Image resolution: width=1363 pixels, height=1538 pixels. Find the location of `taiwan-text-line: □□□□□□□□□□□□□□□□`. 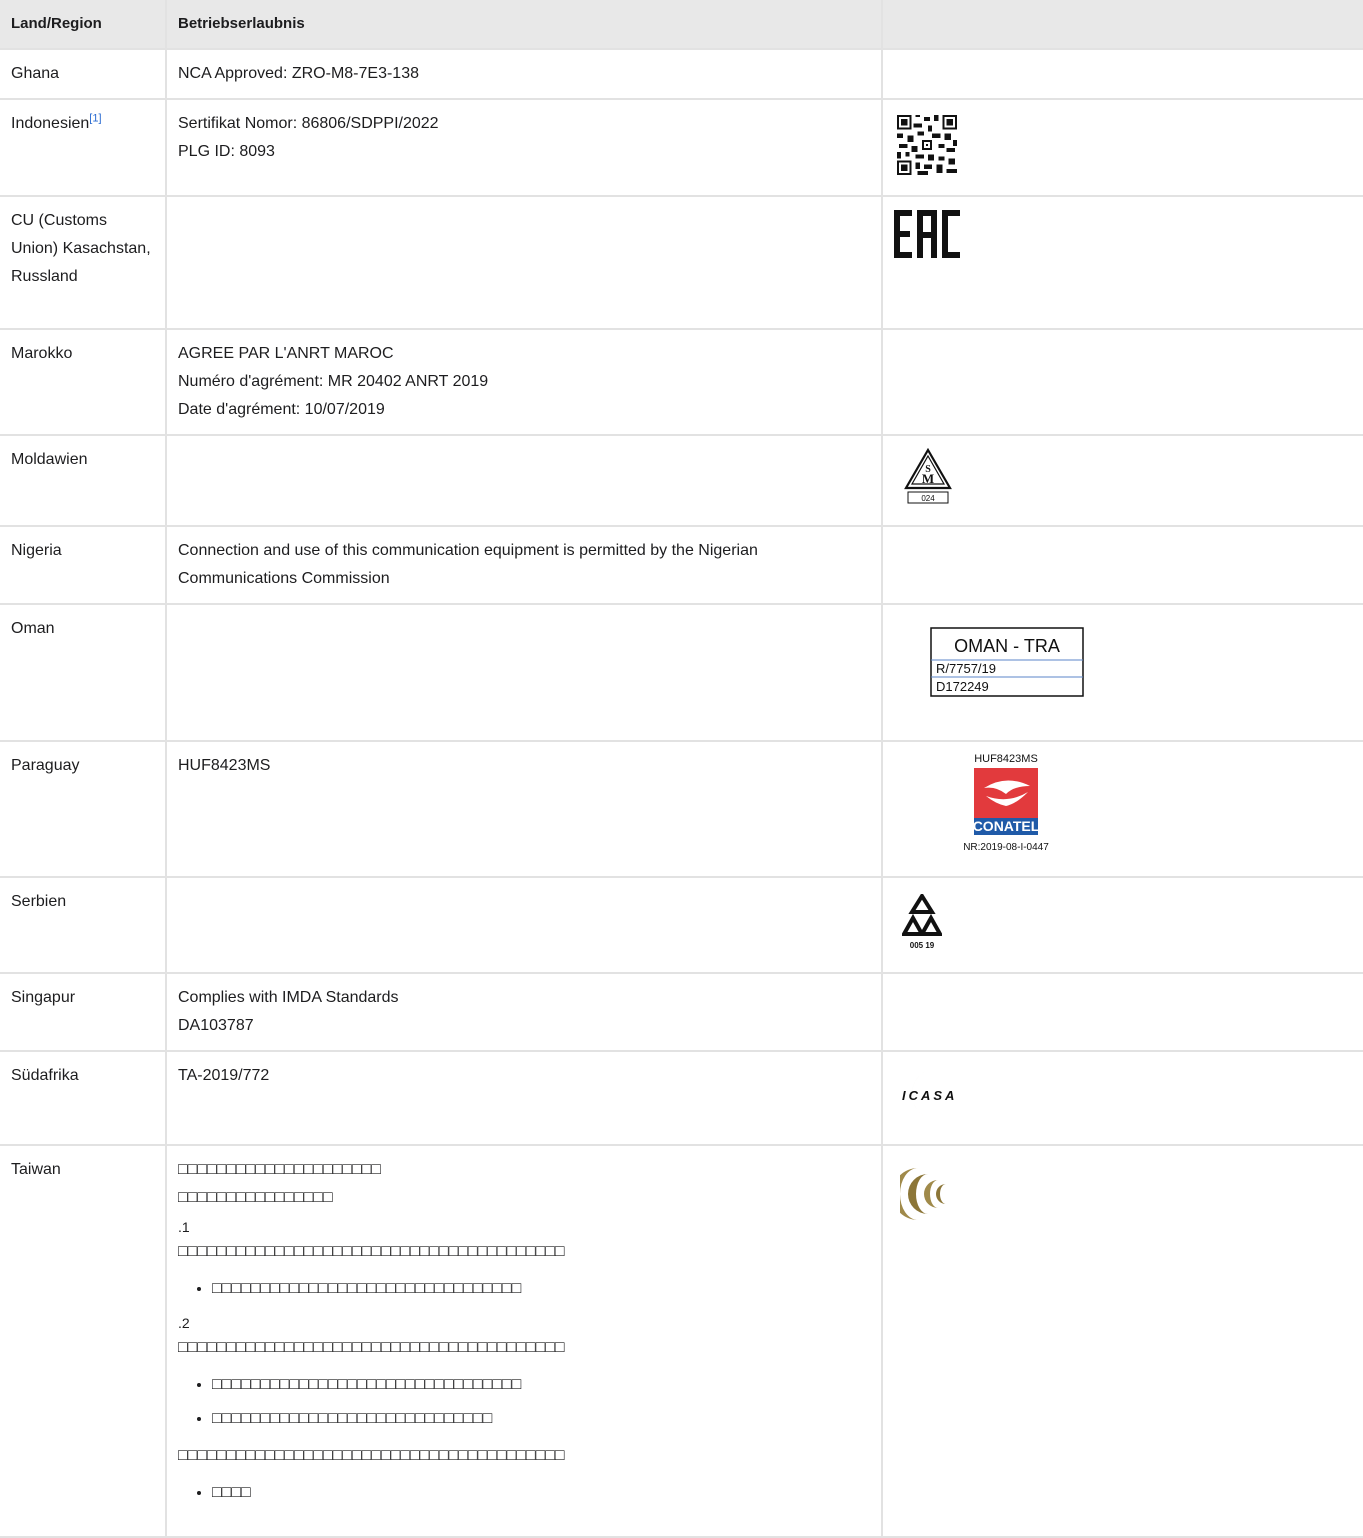

taiwan-text-line: □□□□□□□□□□□□□□□□ is located at coordinates (255, 1197).